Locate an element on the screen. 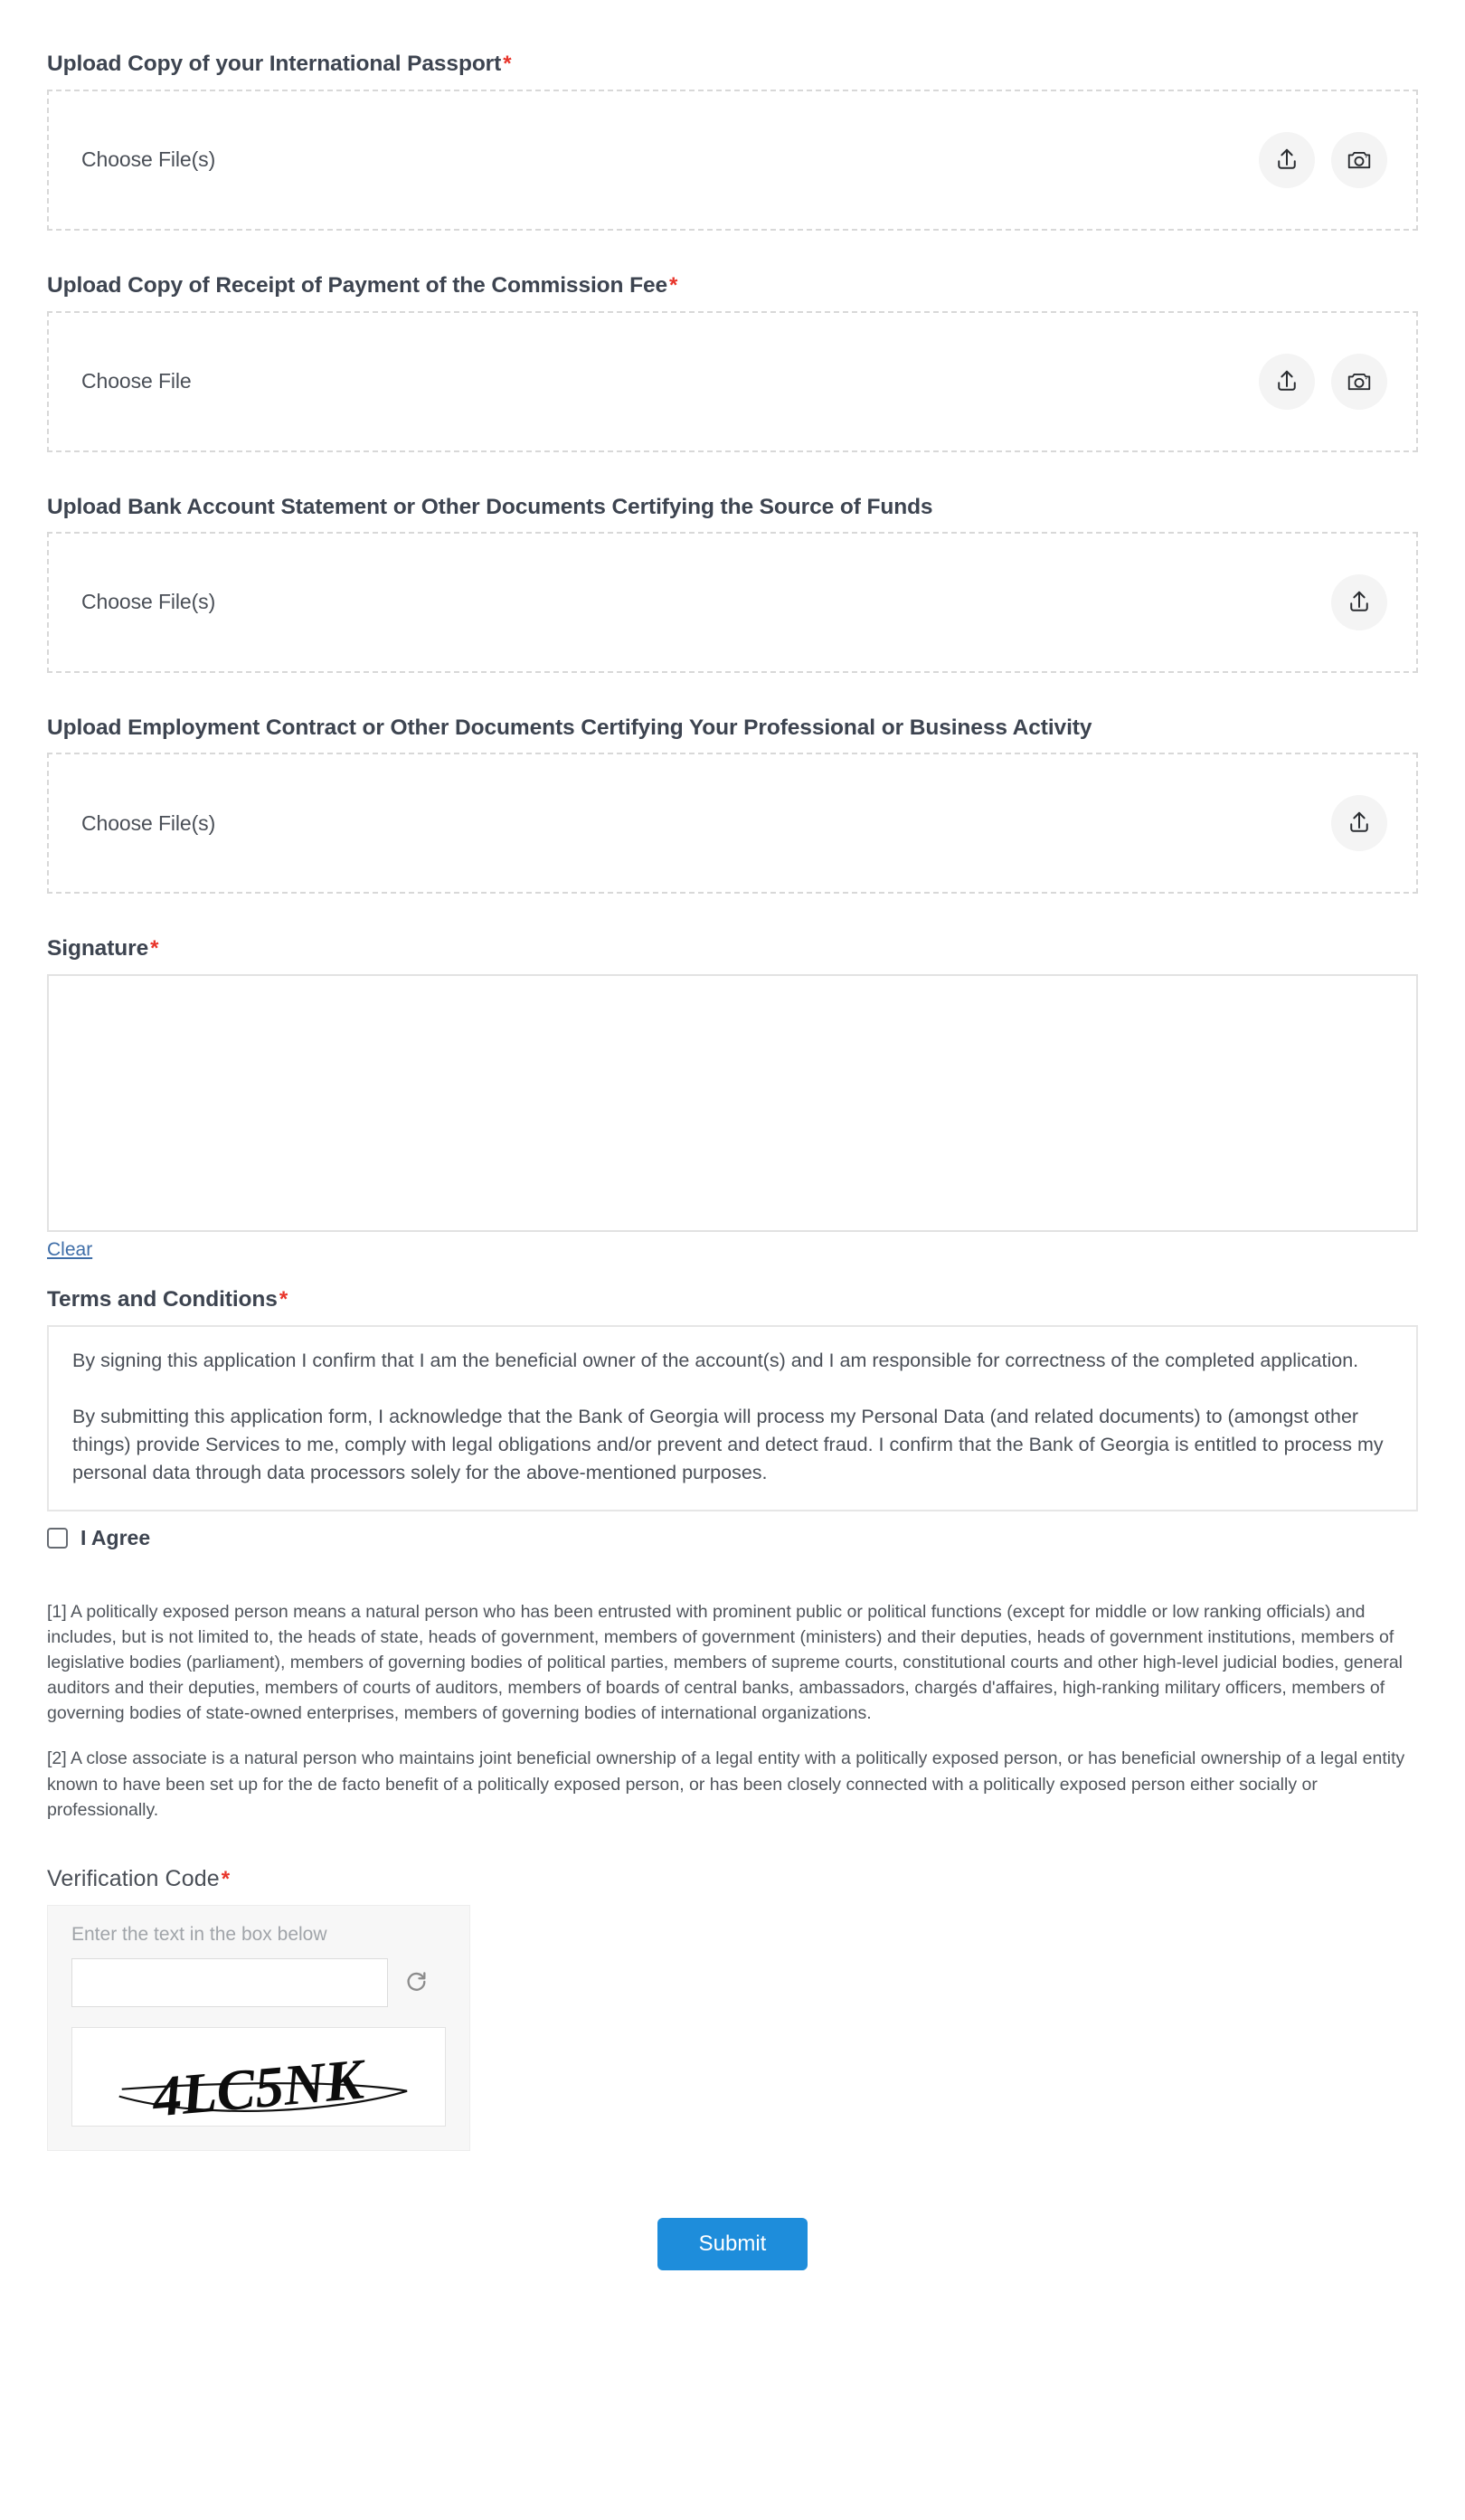 The height and width of the screenshot is (2520, 1465). upload-actions-employment-contract is located at coordinates (1359, 824).